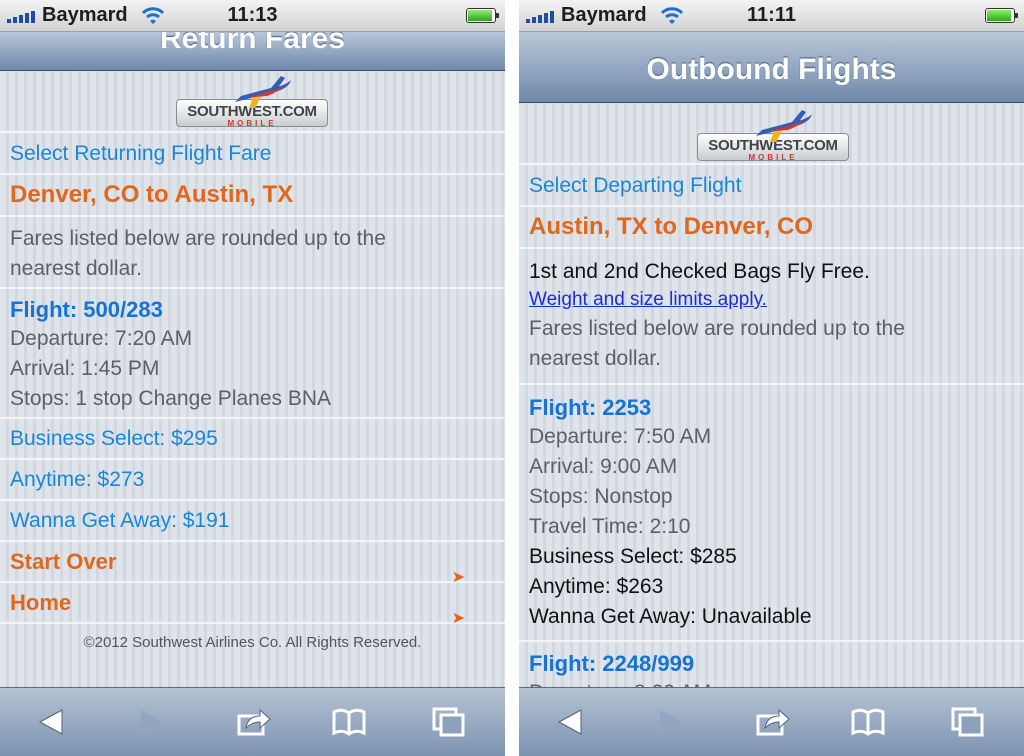 Image resolution: width=1024 pixels, height=756 pixels. I want to click on flight-title: Flight: 500/283, so click(86, 309).